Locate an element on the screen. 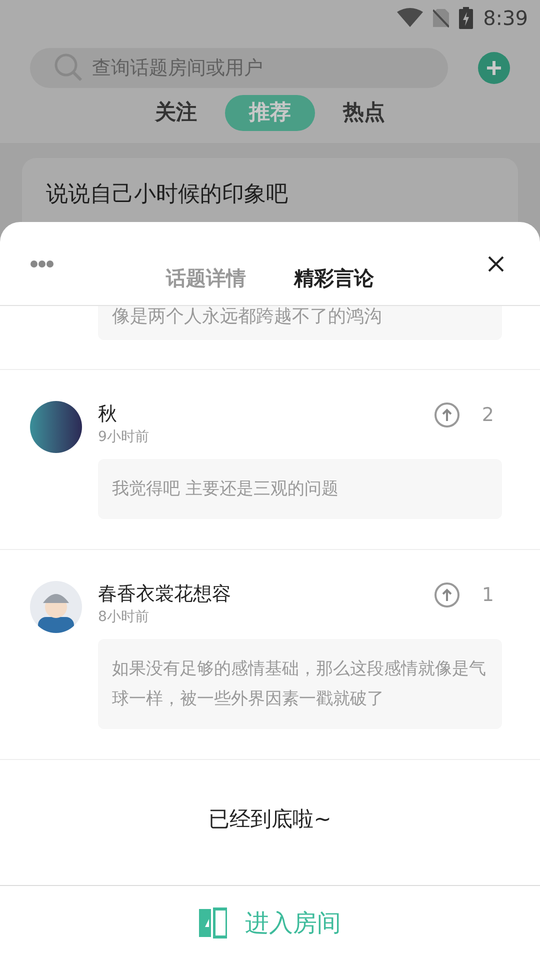 Image resolution: width=540 pixels, height=960 pixels. search-icon is located at coordinates (69, 68).